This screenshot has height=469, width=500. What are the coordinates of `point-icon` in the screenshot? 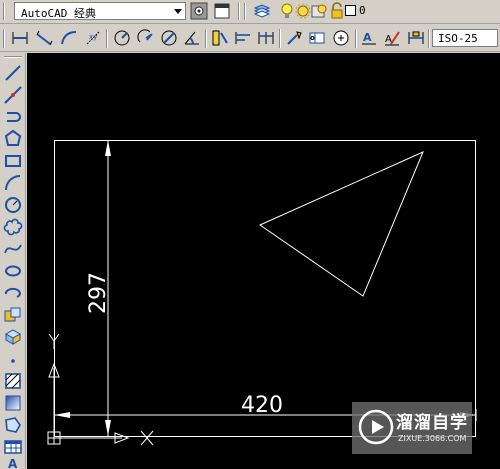 It's located at (13, 361).